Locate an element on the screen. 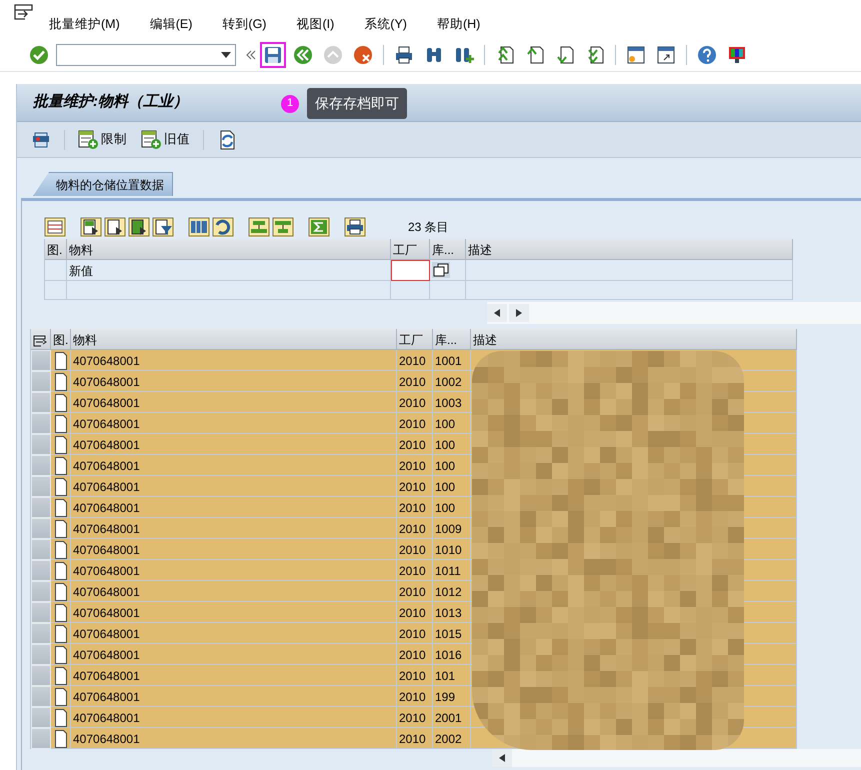 This screenshot has height=770, width=861. details-button is located at coordinates (55, 227).